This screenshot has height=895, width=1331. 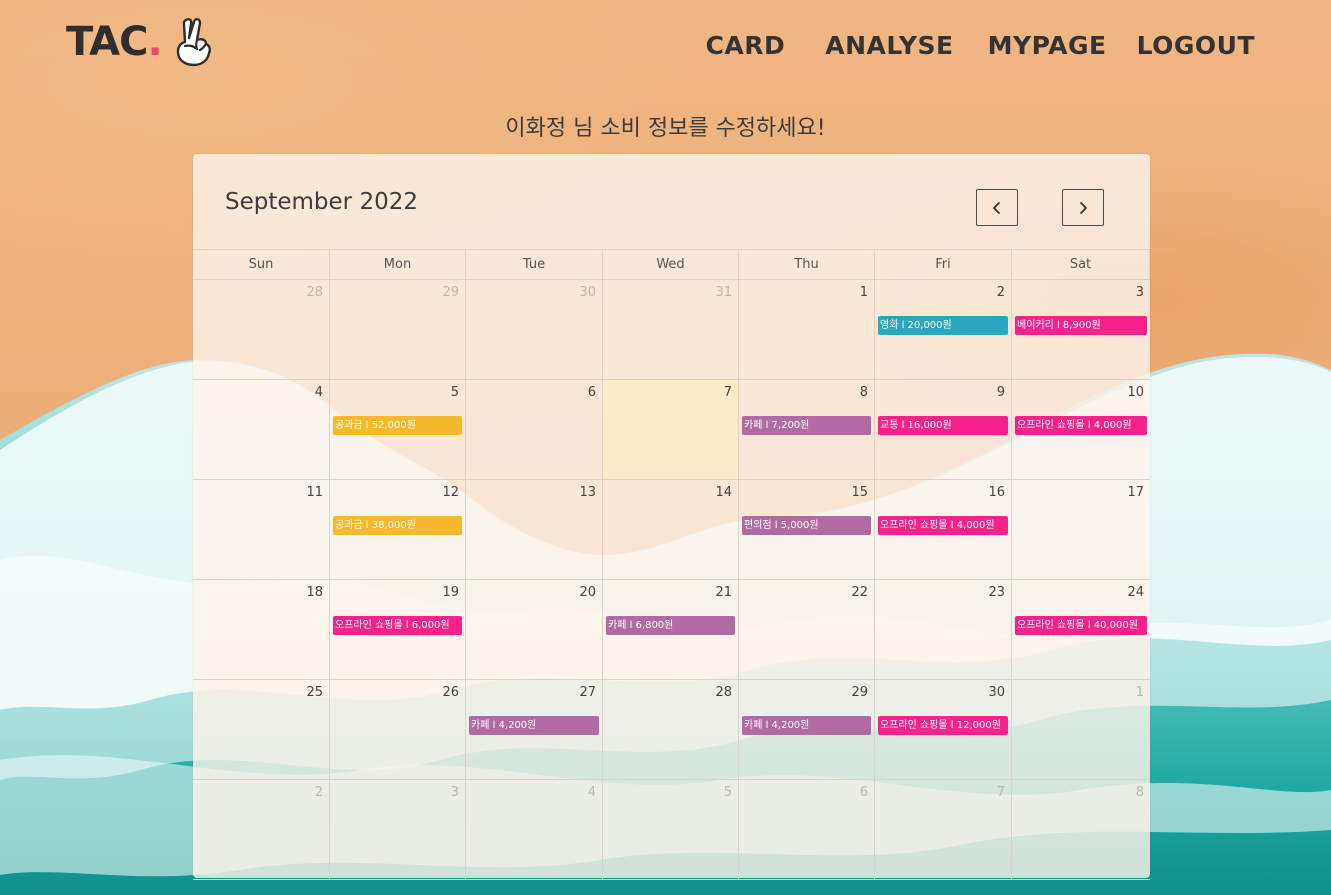 What do you see at coordinates (398, 330) in the screenshot?
I see `calendar-day-cell: 29` at bounding box center [398, 330].